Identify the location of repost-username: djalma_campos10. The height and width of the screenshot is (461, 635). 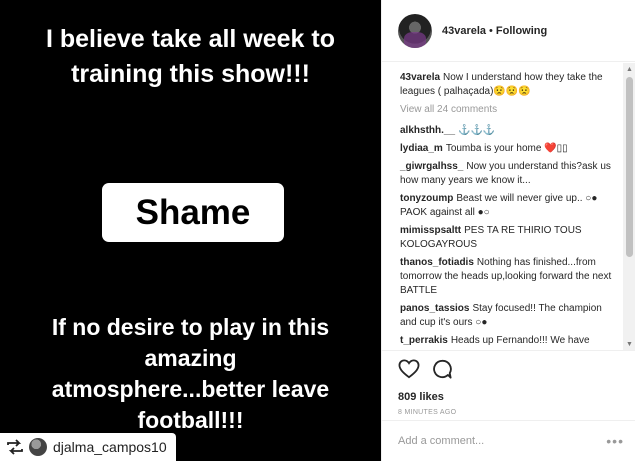
(110, 447).